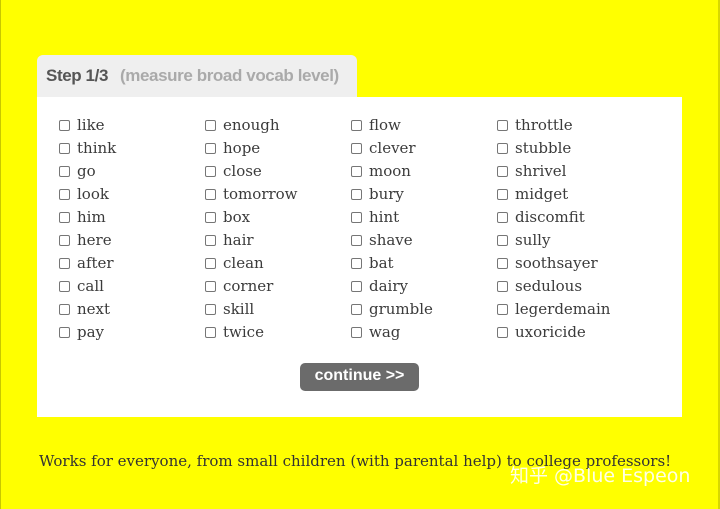 Image resolution: width=720 pixels, height=509 pixels. I want to click on word-label: shrivel, so click(541, 171).